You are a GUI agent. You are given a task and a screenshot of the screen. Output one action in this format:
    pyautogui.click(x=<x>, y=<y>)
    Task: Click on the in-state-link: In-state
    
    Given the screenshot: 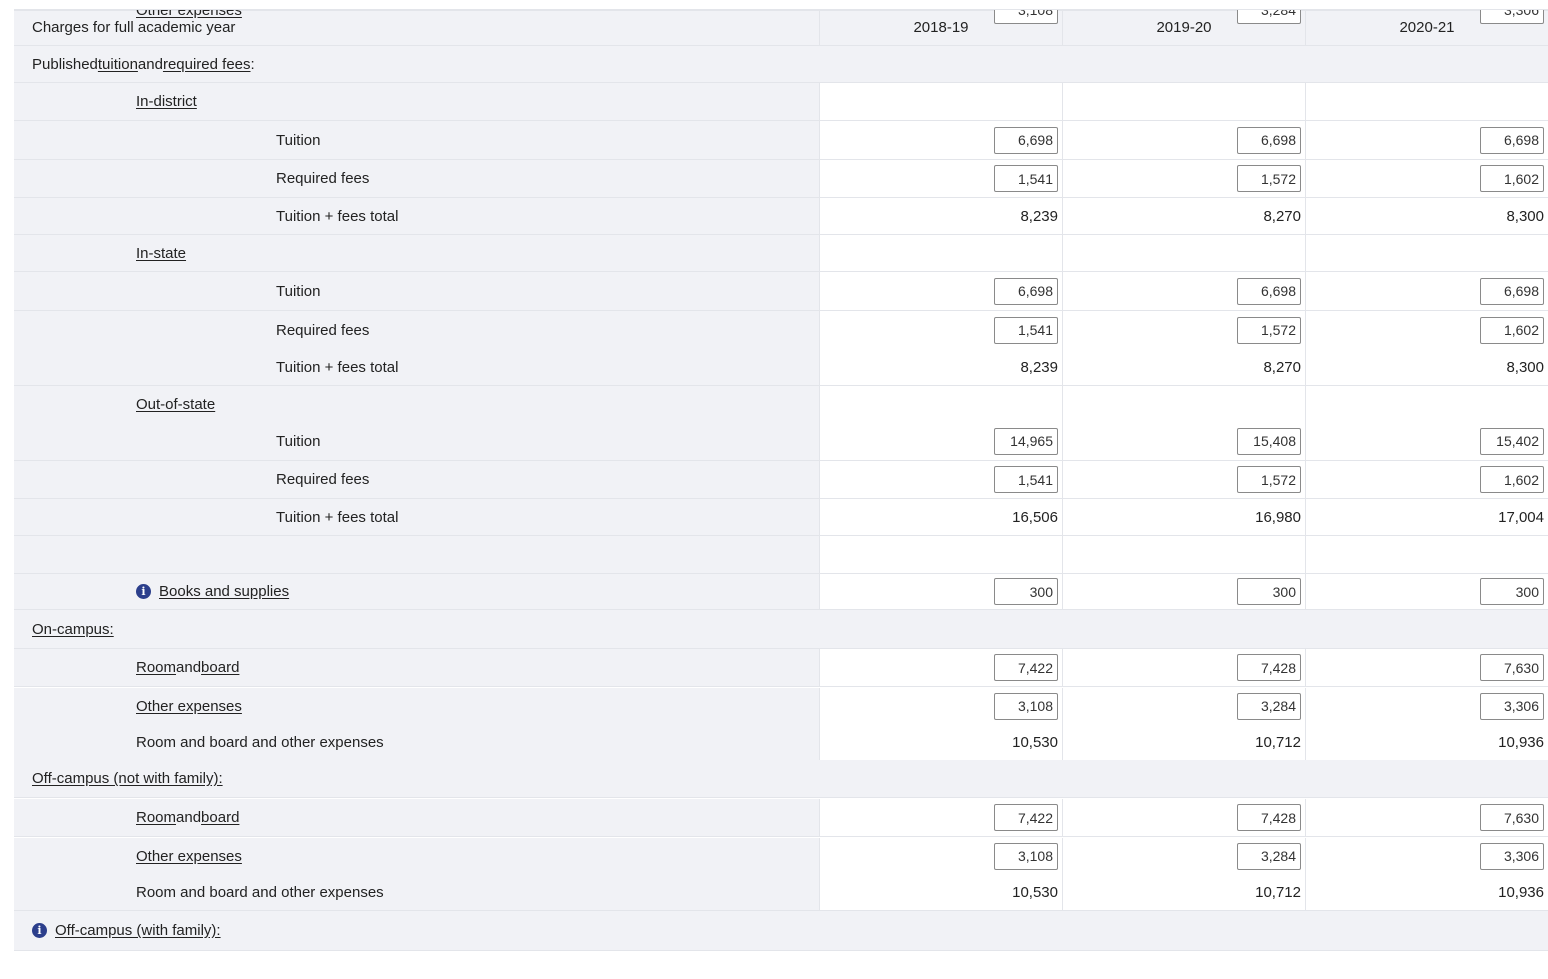 What is the action you would take?
    pyautogui.click(x=161, y=253)
    